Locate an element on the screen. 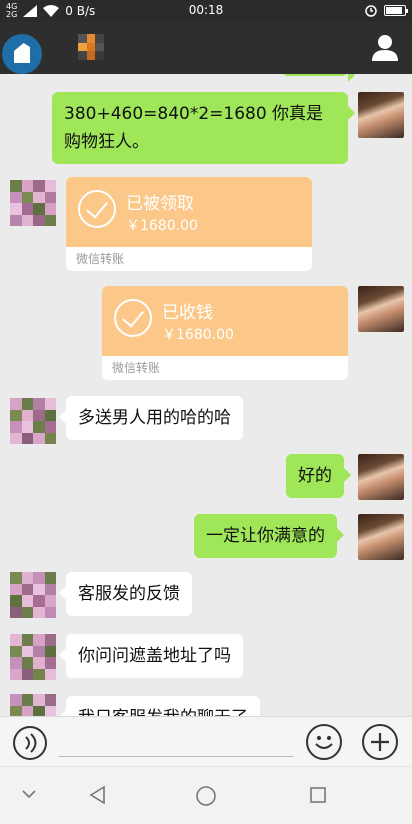 The image size is (412, 824). message-input is located at coordinates (176, 742).